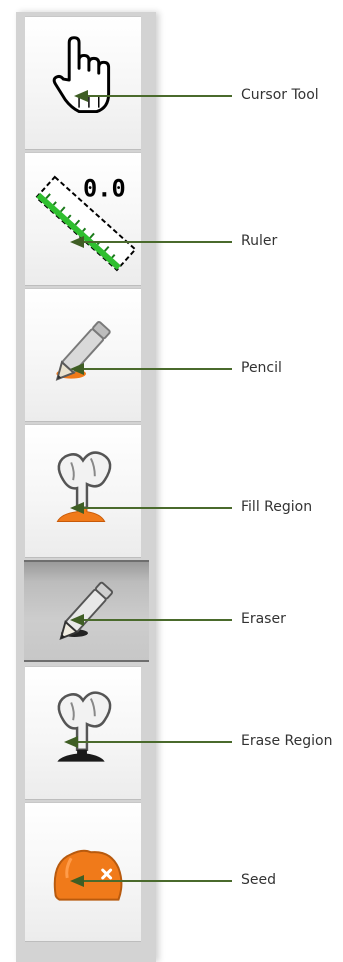  Describe the element at coordinates (77, 508) in the screenshot. I see `callout-arrow-fill-region` at that location.